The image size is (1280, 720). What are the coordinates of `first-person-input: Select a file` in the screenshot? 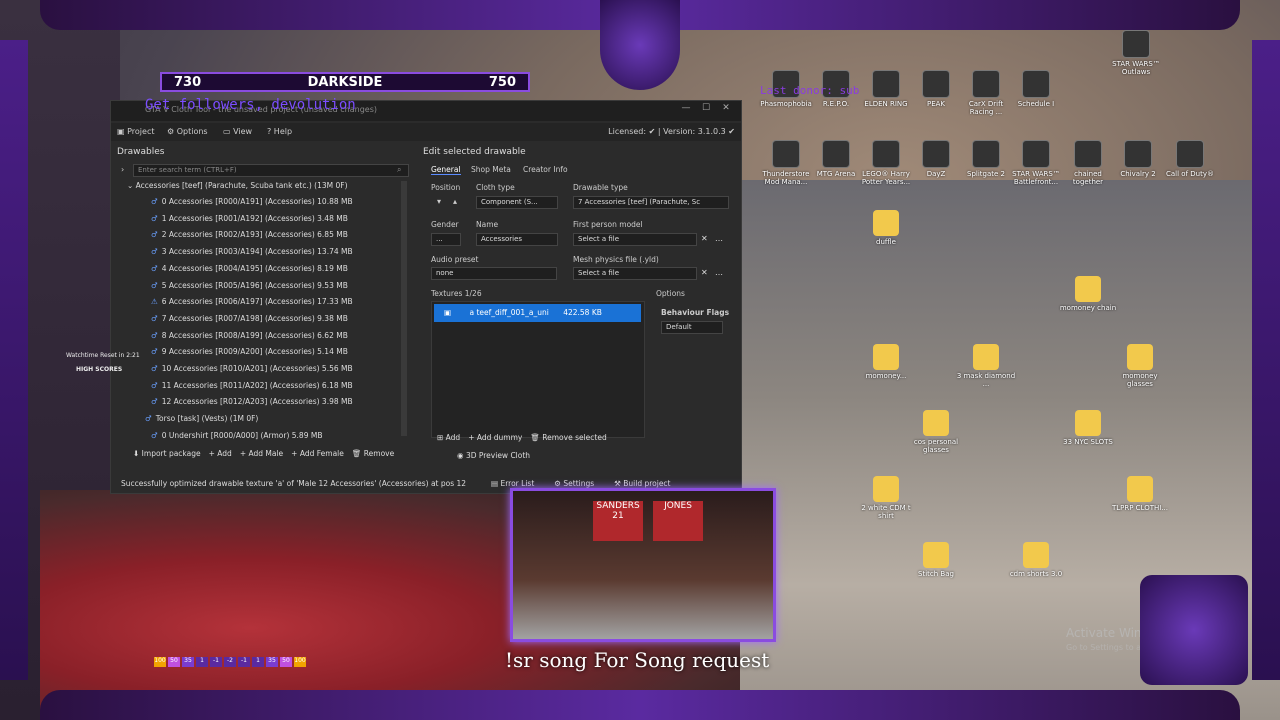 It's located at (635, 239).